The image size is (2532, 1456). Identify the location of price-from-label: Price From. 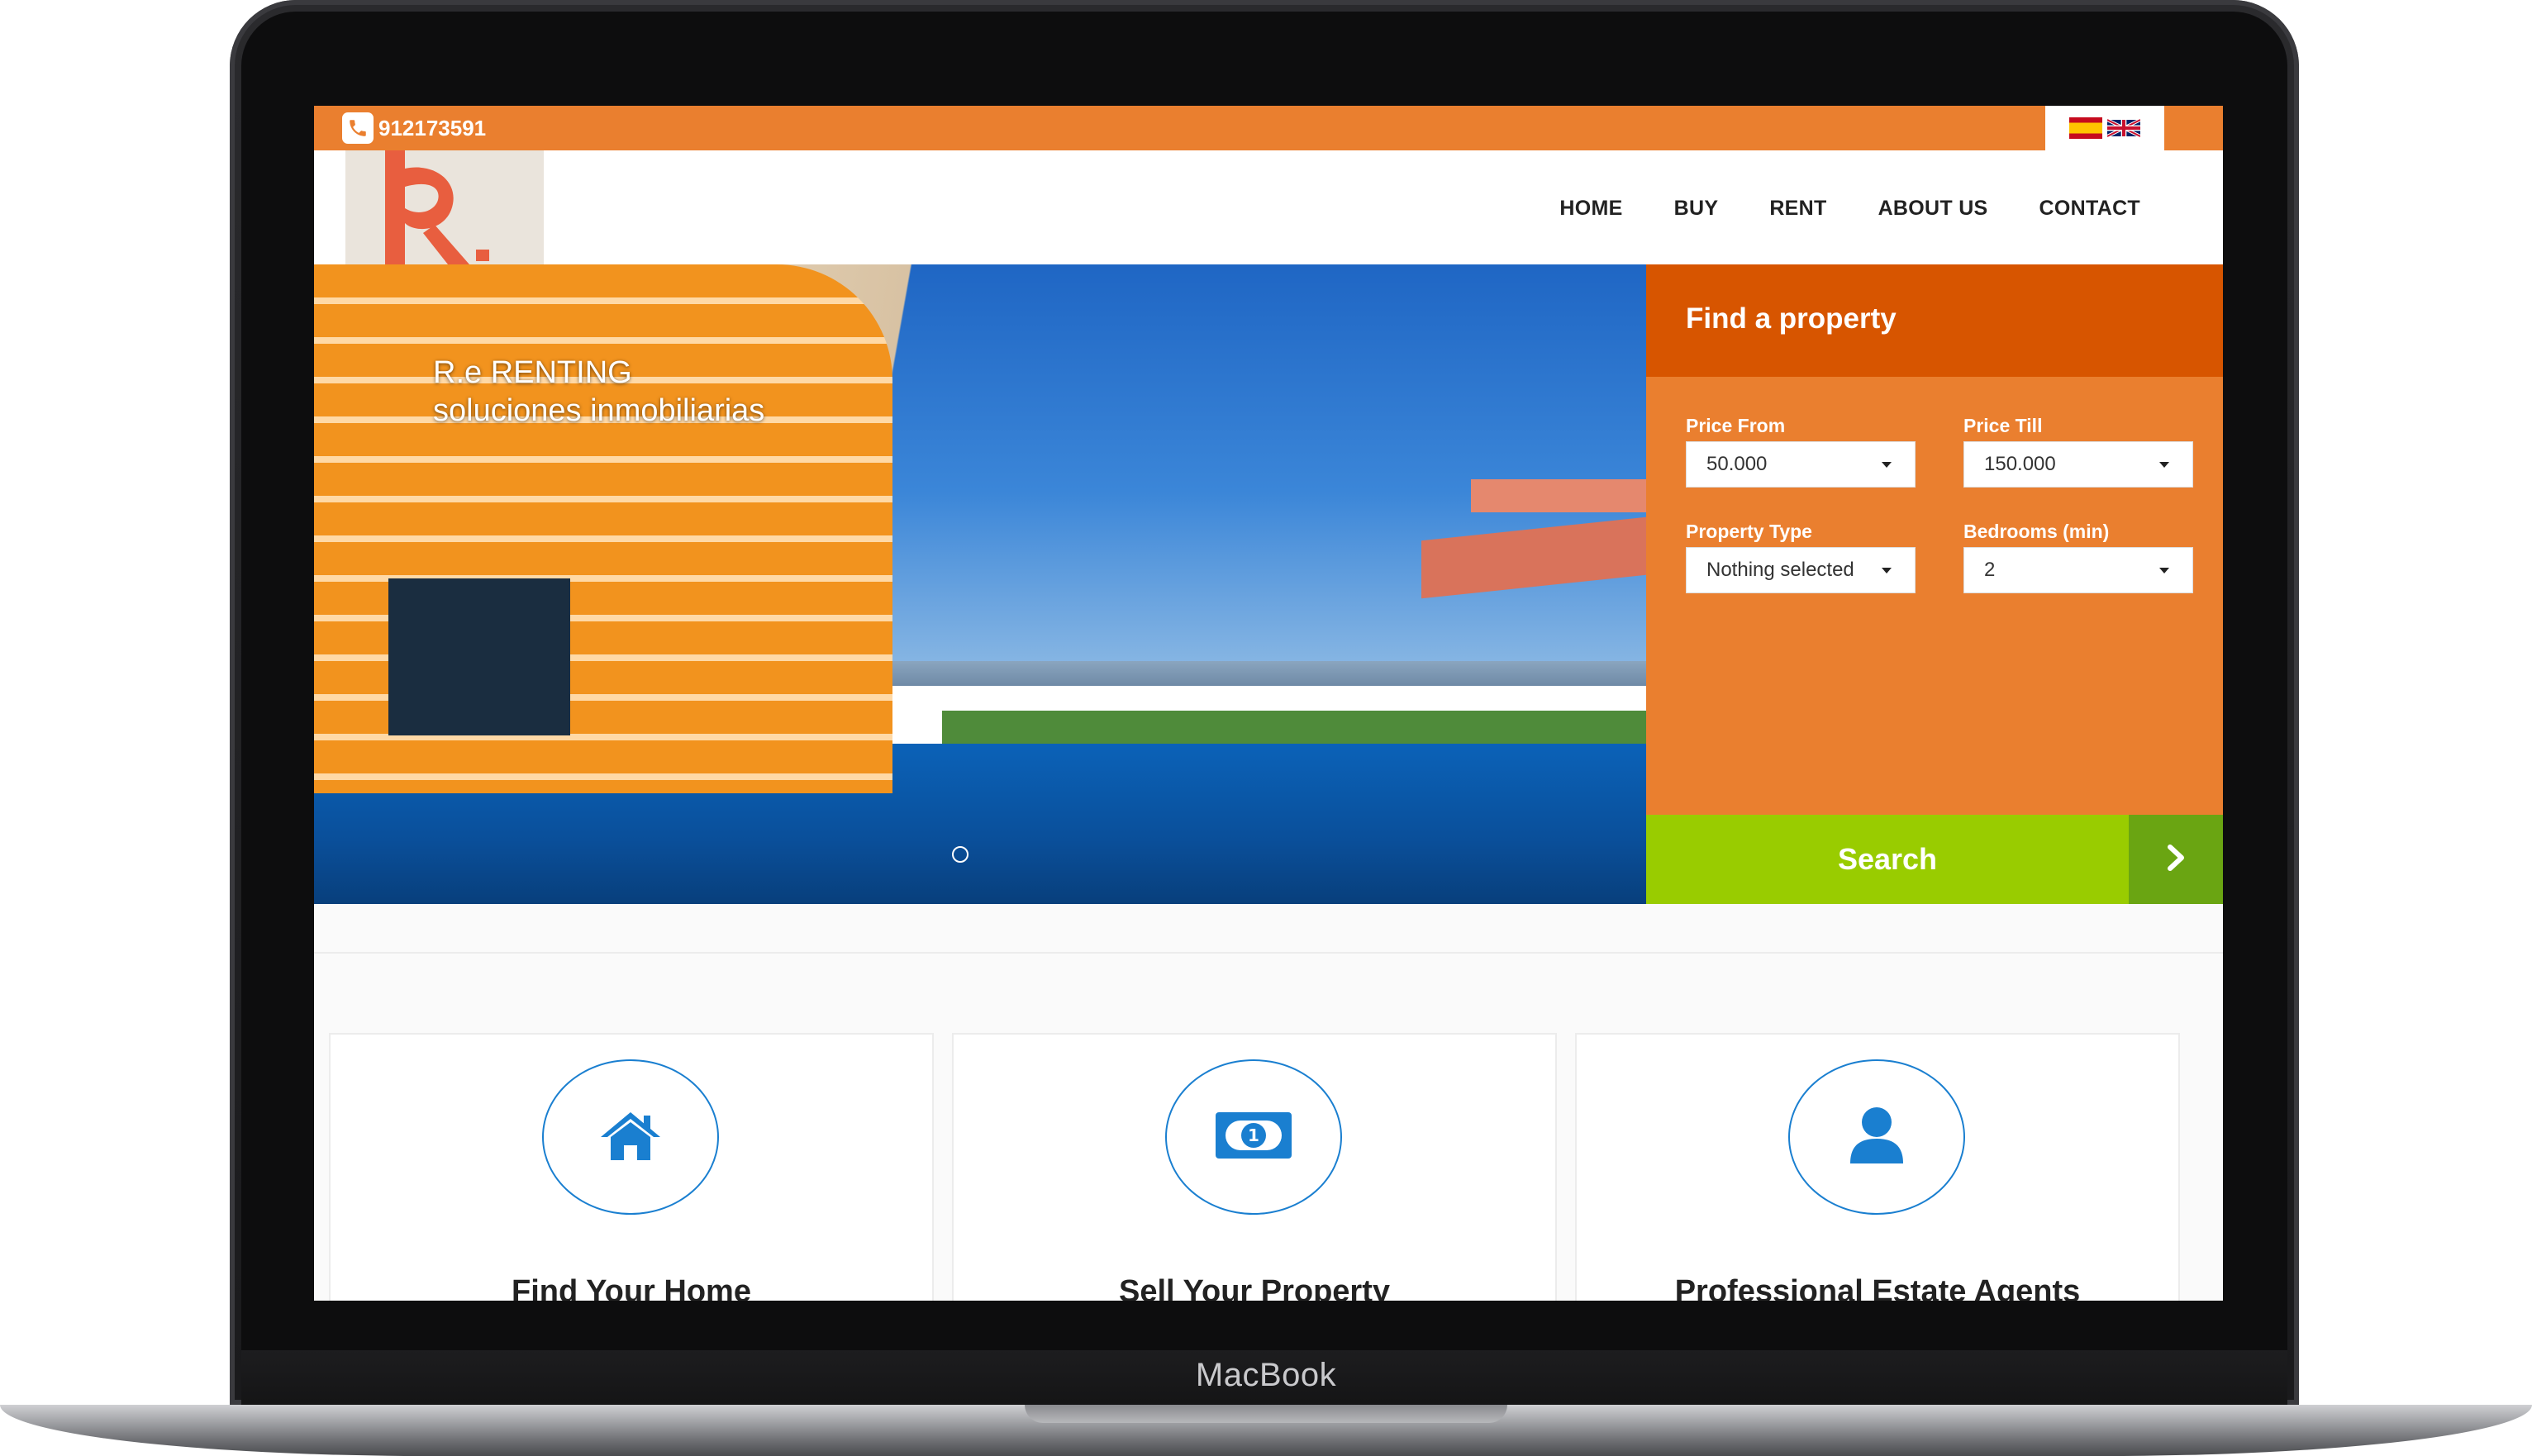
(1736, 425).